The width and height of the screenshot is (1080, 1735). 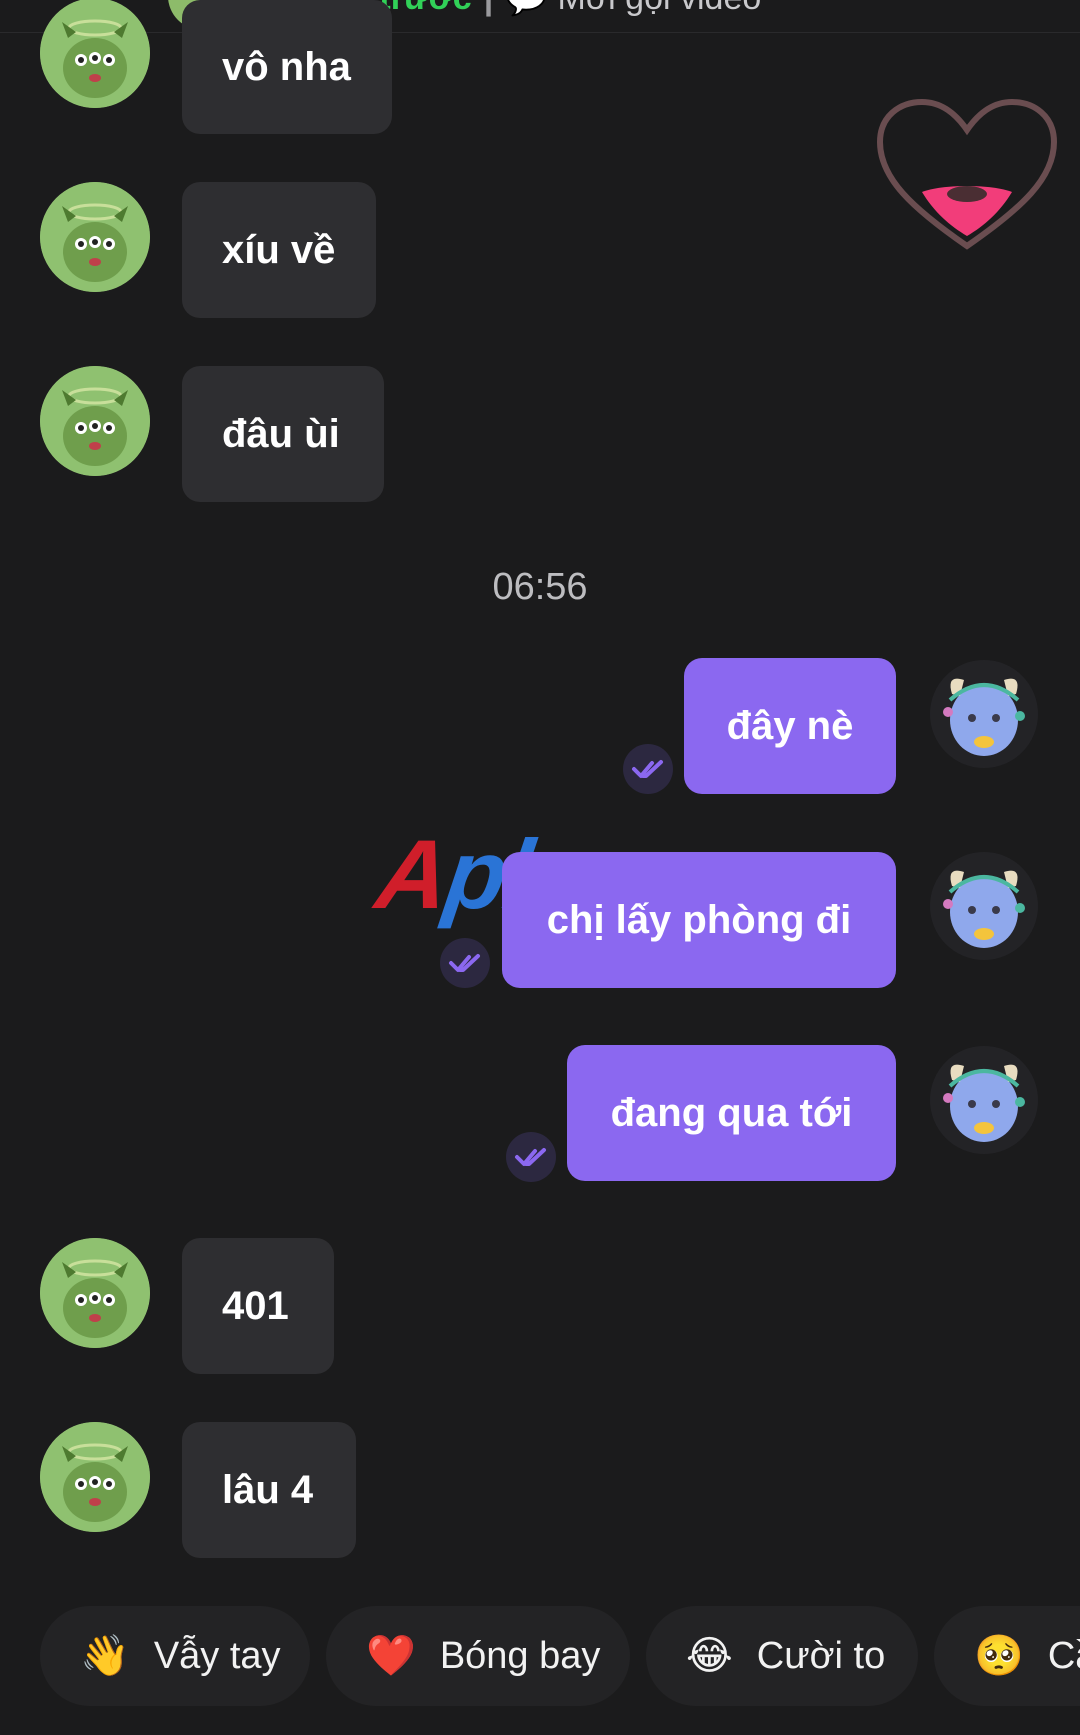 I want to click on message-text: chị lấy phòng đi, so click(x=699, y=919).